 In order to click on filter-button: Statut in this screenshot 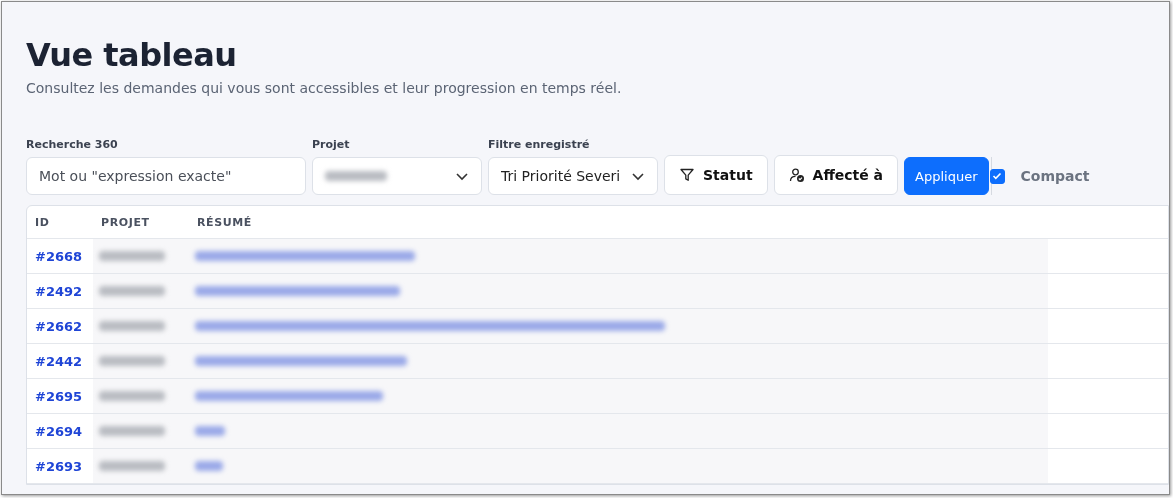, I will do `click(716, 175)`.